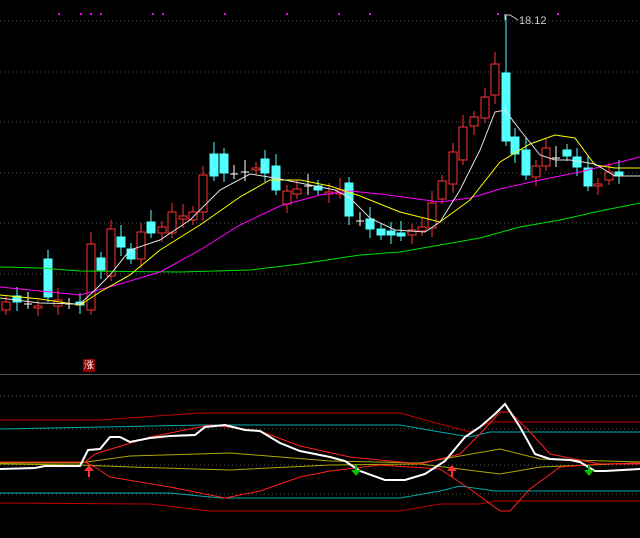  Describe the element at coordinates (511, 17) in the screenshot. I see `high-marker` at that location.